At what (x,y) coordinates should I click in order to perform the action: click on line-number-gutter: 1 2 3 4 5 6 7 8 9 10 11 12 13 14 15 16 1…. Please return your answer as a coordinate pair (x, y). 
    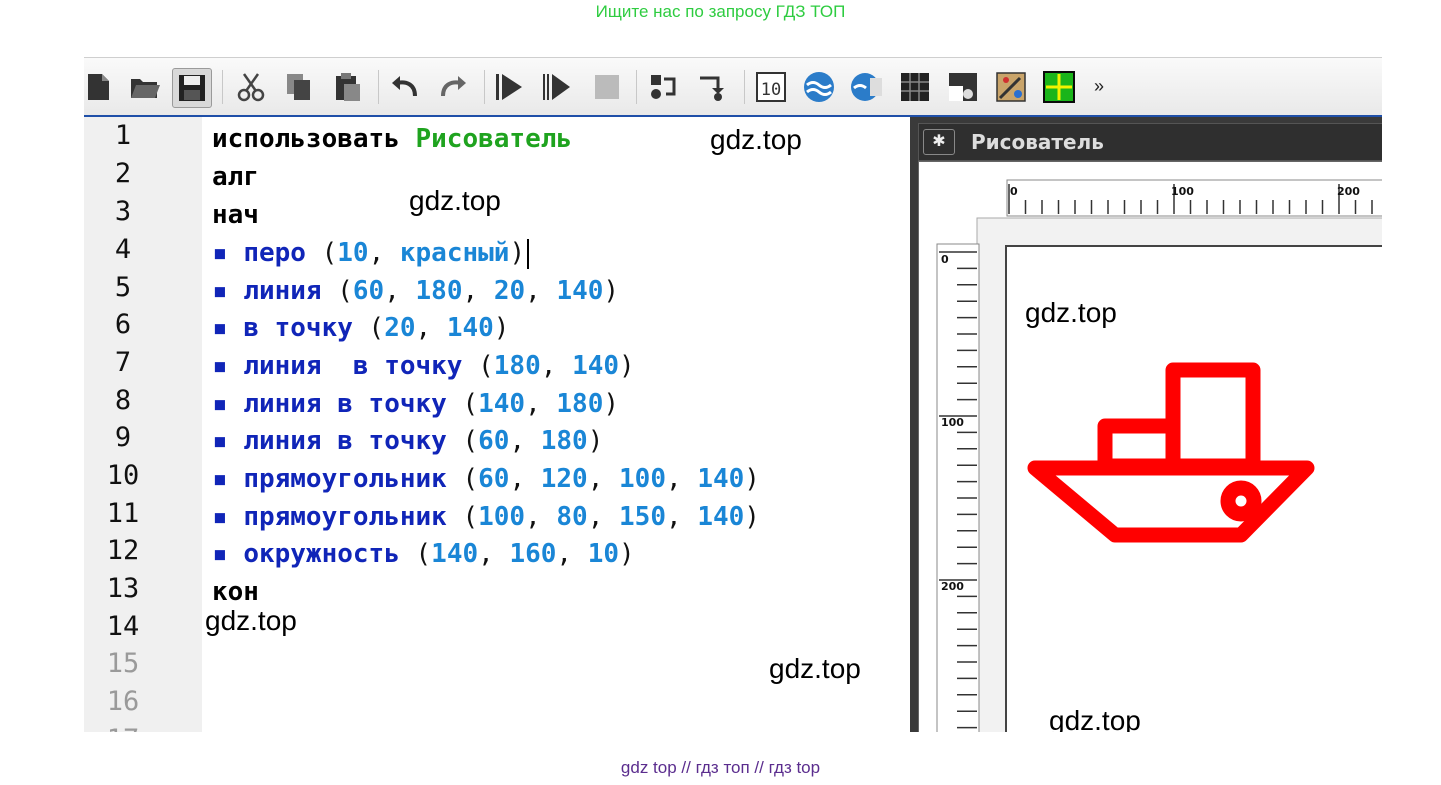
    Looking at the image, I should click on (143, 424).